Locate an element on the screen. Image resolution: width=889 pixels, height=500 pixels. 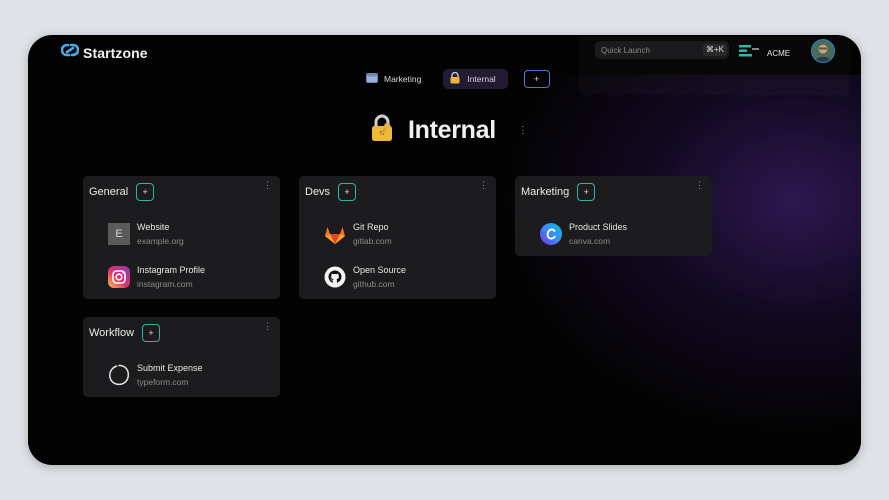
link-item: Git Repo gitlab.com is located at coordinates (357, 234).